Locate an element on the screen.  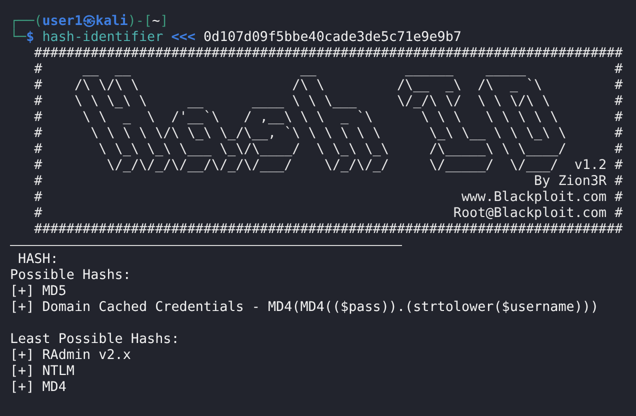
banner-line: # \ \_\ \_\ \___ \_\/\____/ \ \_\ \_\ /\_____\ \ \____/ # is located at coordinates (328, 150).